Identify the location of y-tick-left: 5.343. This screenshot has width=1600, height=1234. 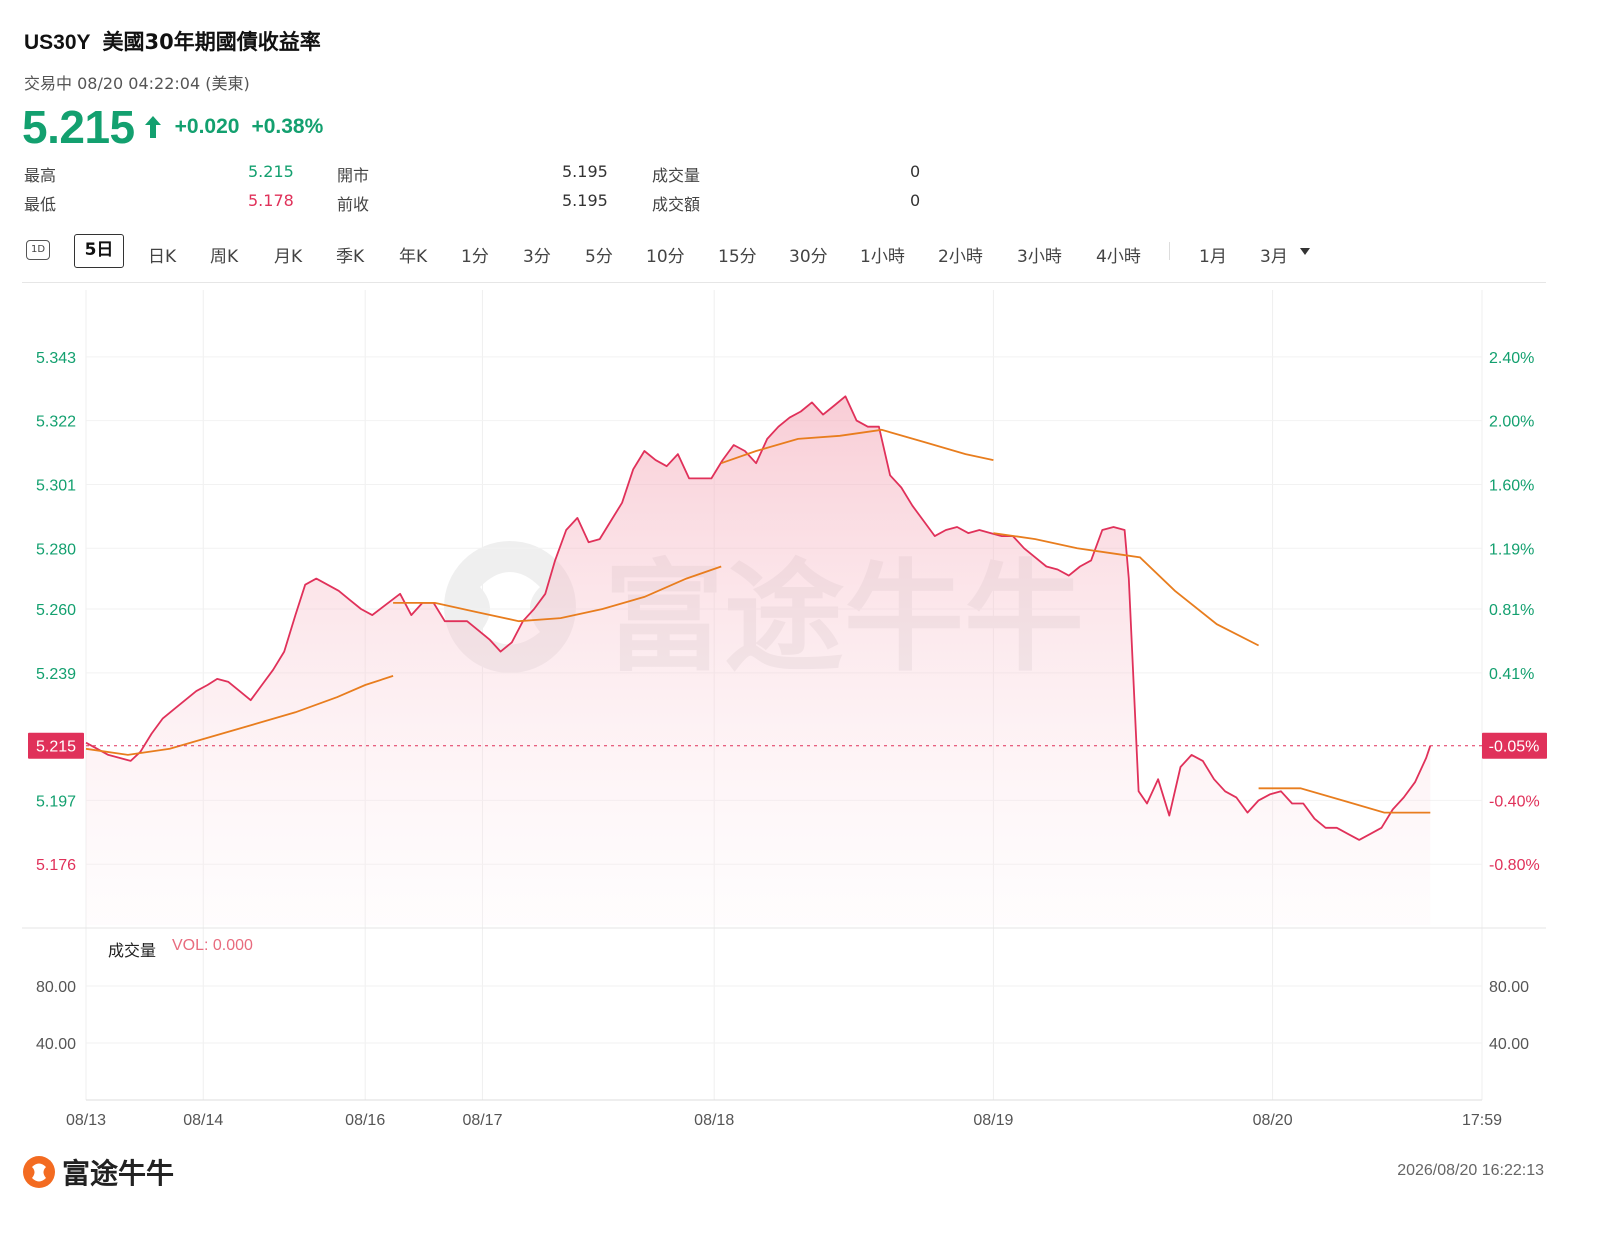
(56, 358).